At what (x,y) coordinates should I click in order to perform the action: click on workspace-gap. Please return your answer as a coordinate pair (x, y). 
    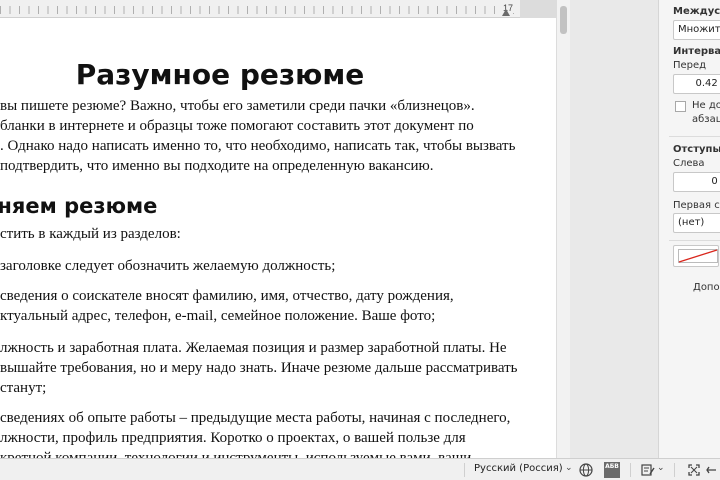
    Looking at the image, I should click on (614, 229).